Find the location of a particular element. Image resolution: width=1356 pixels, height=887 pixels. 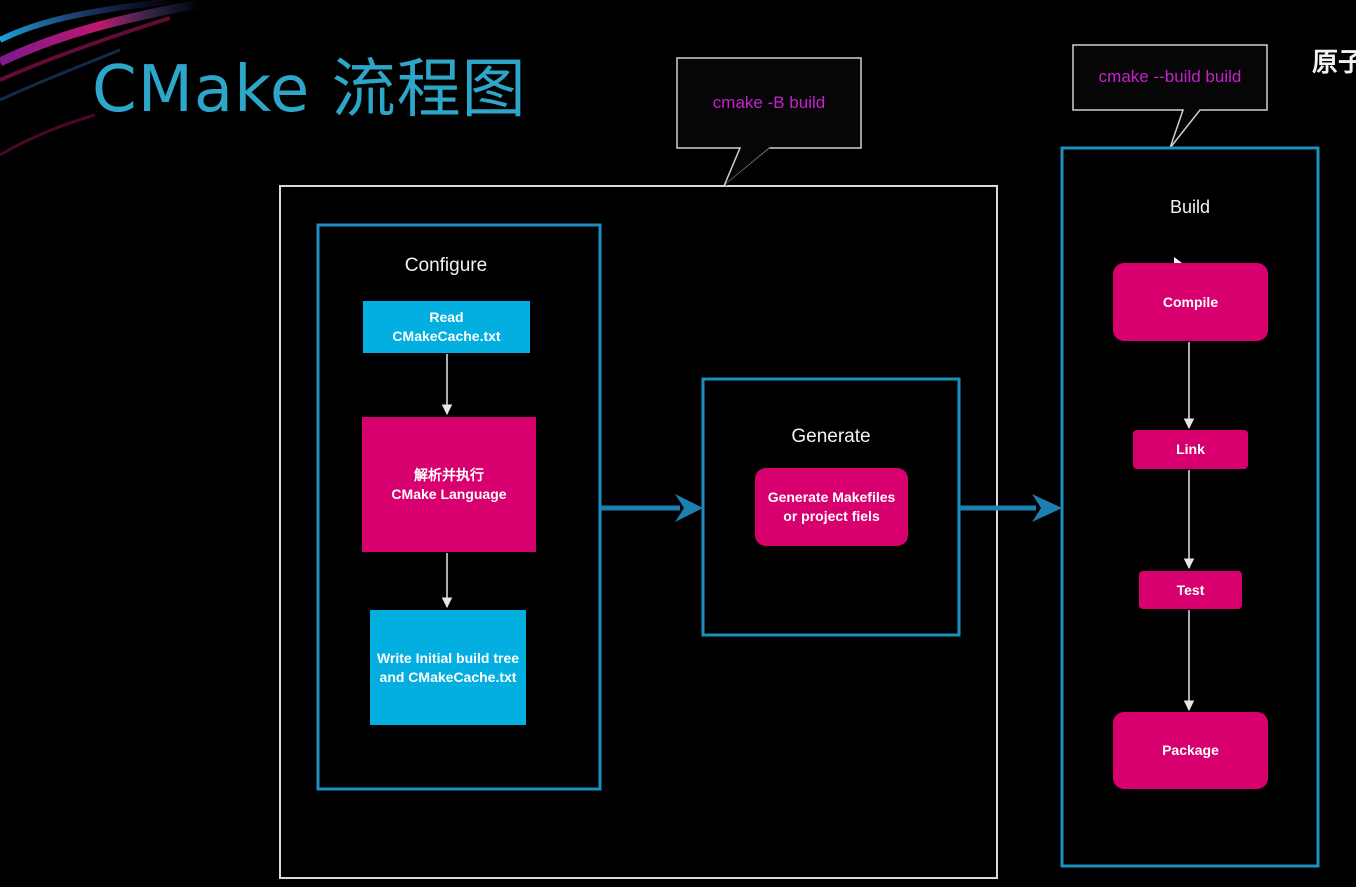

package-step: Package is located at coordinates (1190, 750).